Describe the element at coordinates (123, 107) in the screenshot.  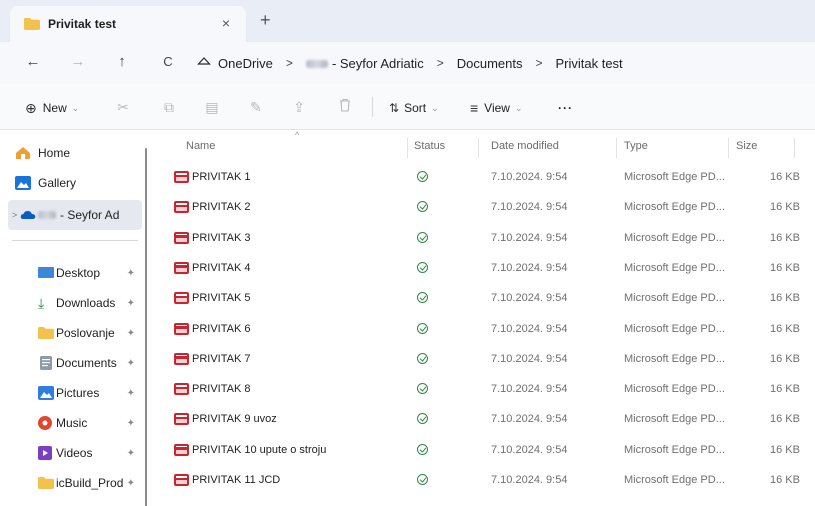
I see `cut-icon: ✂` at that location.